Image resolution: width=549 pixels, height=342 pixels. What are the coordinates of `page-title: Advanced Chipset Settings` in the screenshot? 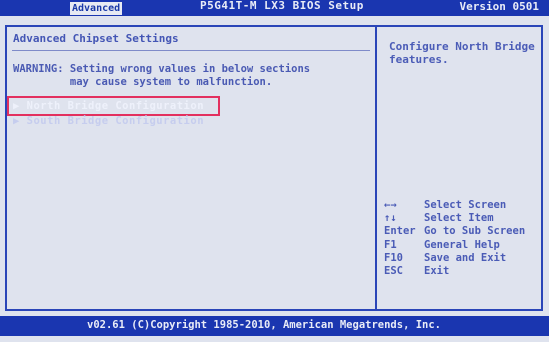 It's located at (96, 38).